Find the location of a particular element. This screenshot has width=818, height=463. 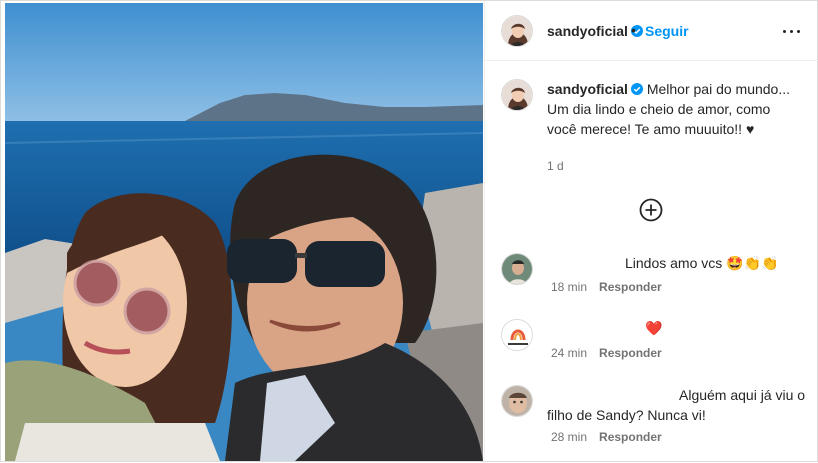

author-avatar is located at coordinates (517, 31).